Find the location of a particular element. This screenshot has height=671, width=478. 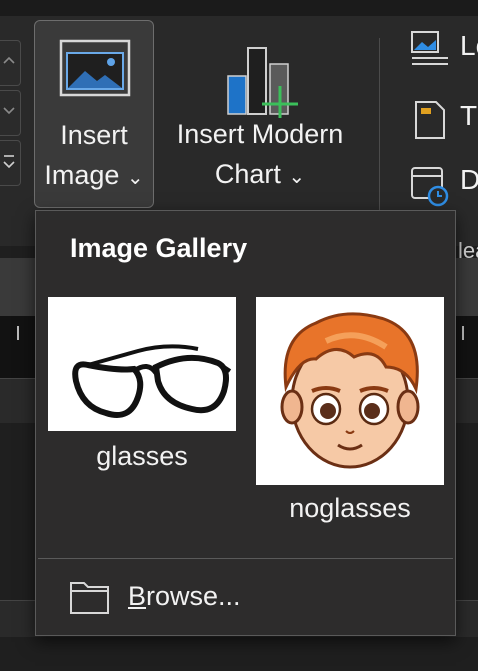

gallery-item-label: noglasses is located at coordinates (350, 508).